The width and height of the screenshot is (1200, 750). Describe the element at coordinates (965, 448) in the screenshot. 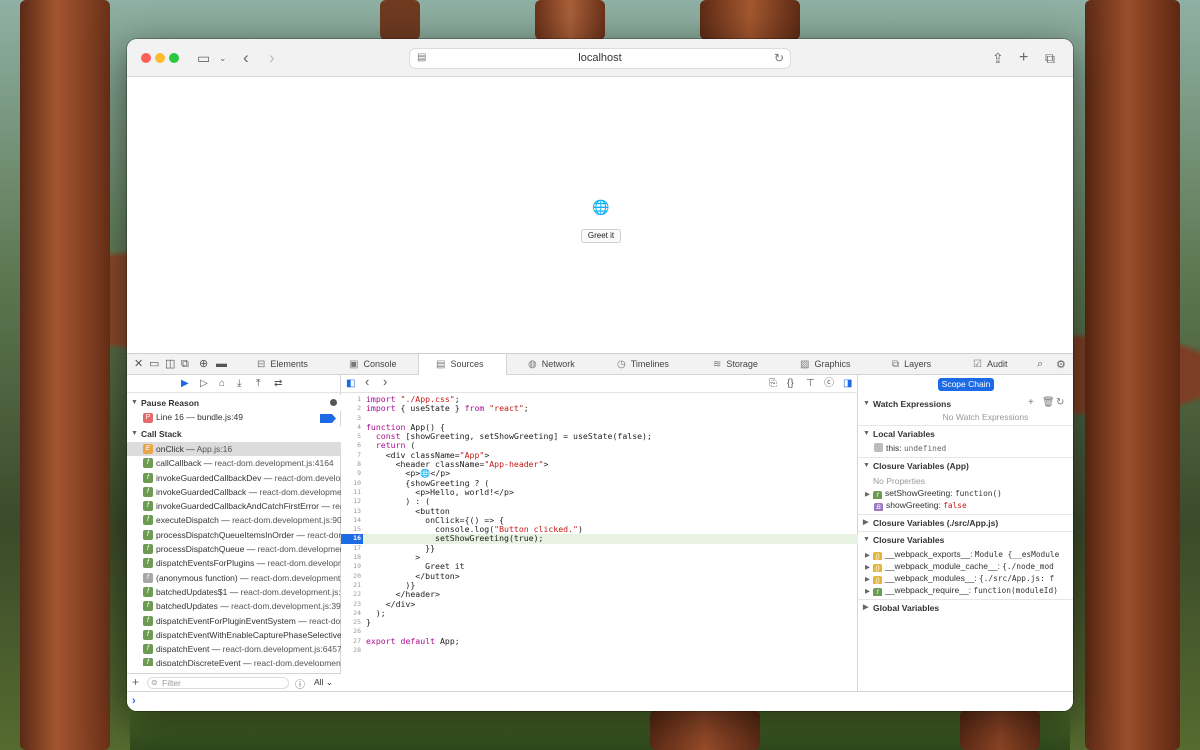

I see `variable-row: this: undefined` at that location.